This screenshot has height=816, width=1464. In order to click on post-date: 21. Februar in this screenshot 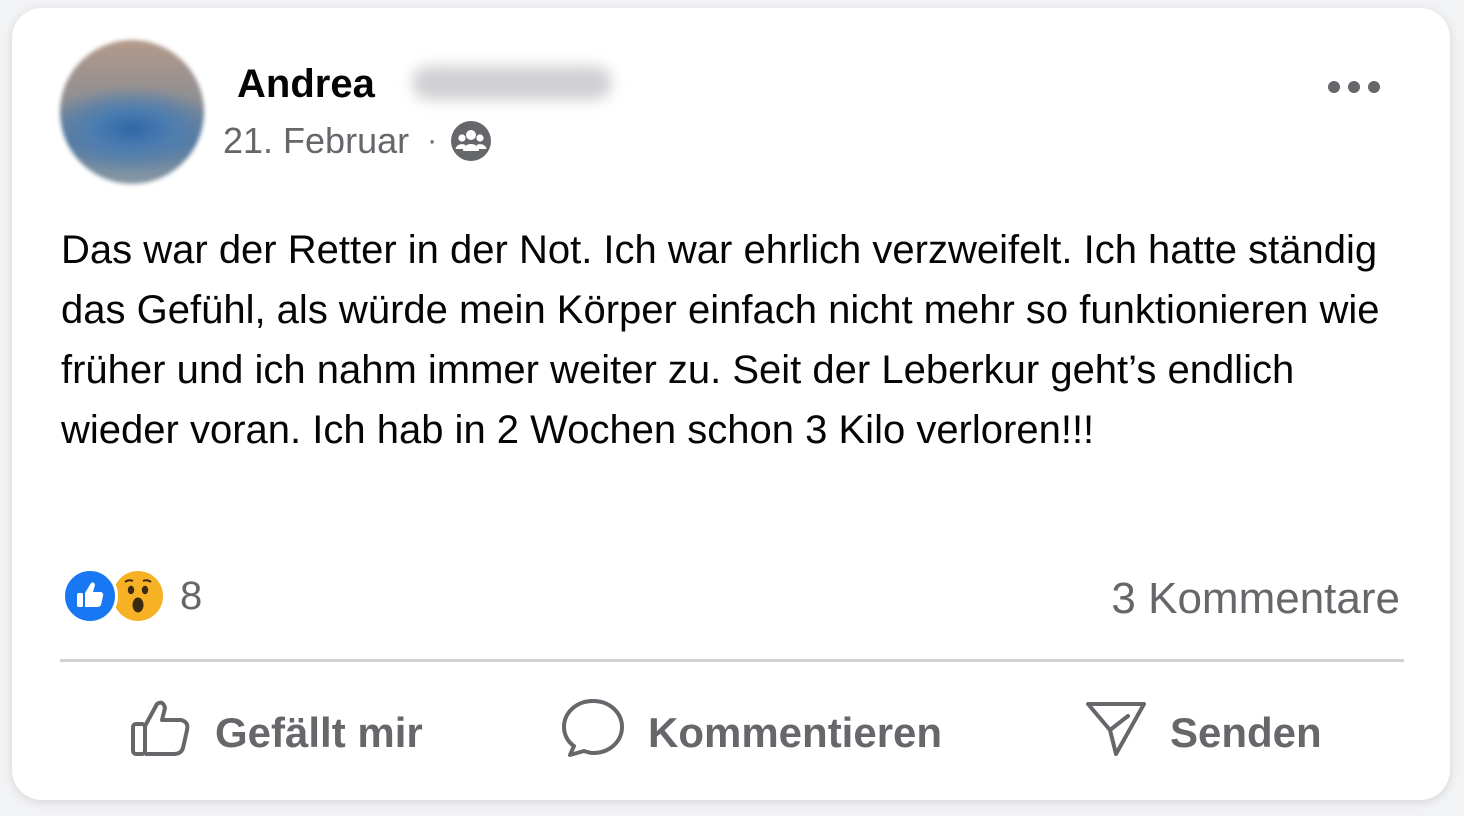, I will do `click(316, 141)`.